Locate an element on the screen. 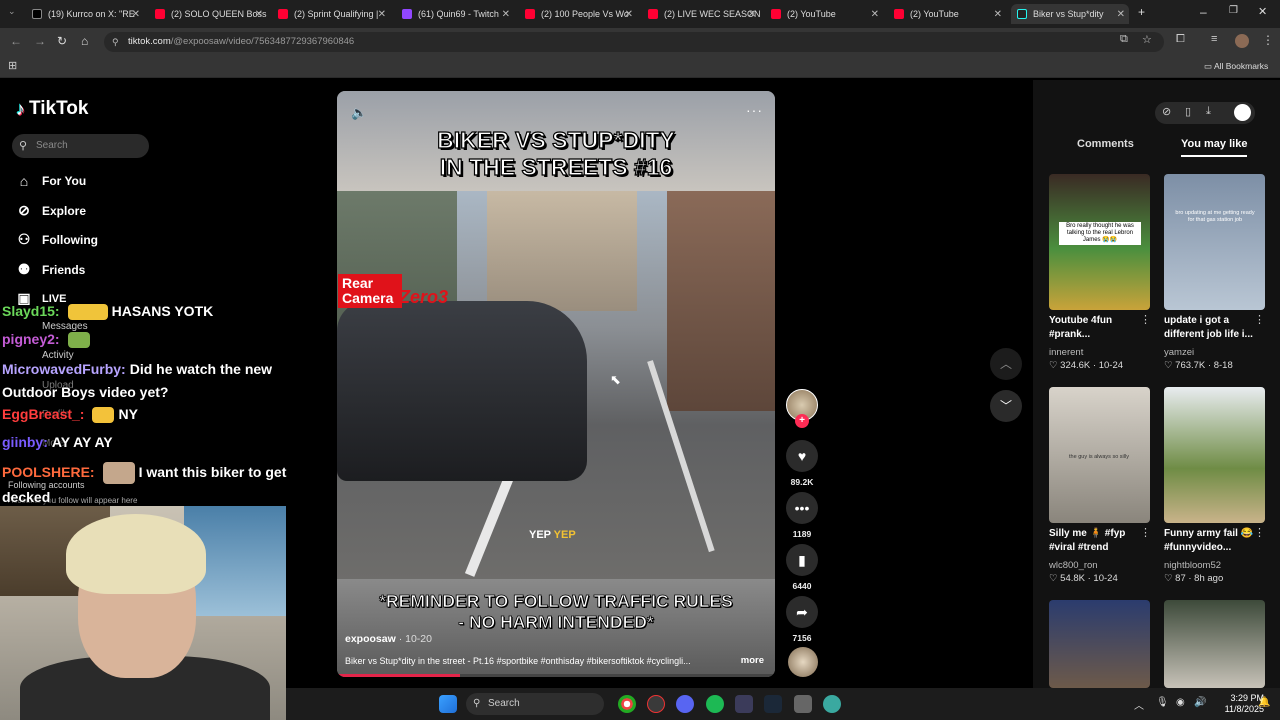  browser-tab: (2) SOLO QUEEN Boss ✕ is located at coordinates (208, 14).